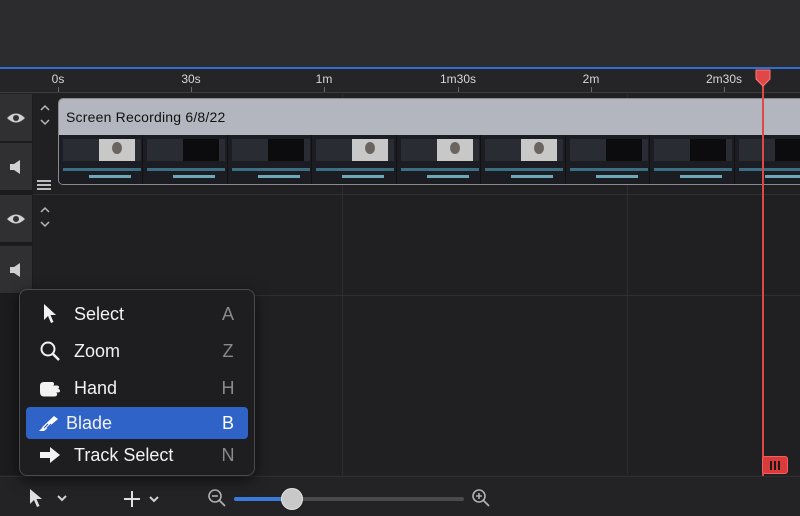 This screenshot has height=516, width=800. What do you see at coordinates (400, 81) in the screenshot?
I see `time-ruler: 0s 30s 1m 1m30s 2m 2m30s` at bounding box center [400, 81].